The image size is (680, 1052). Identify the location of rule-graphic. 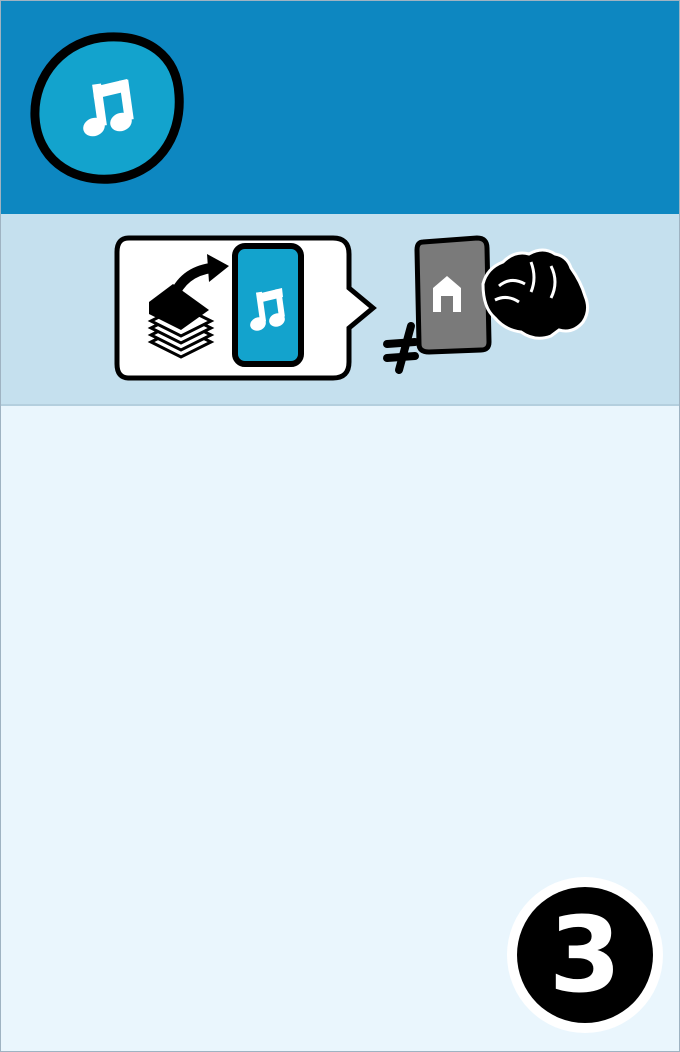
(352, 308).